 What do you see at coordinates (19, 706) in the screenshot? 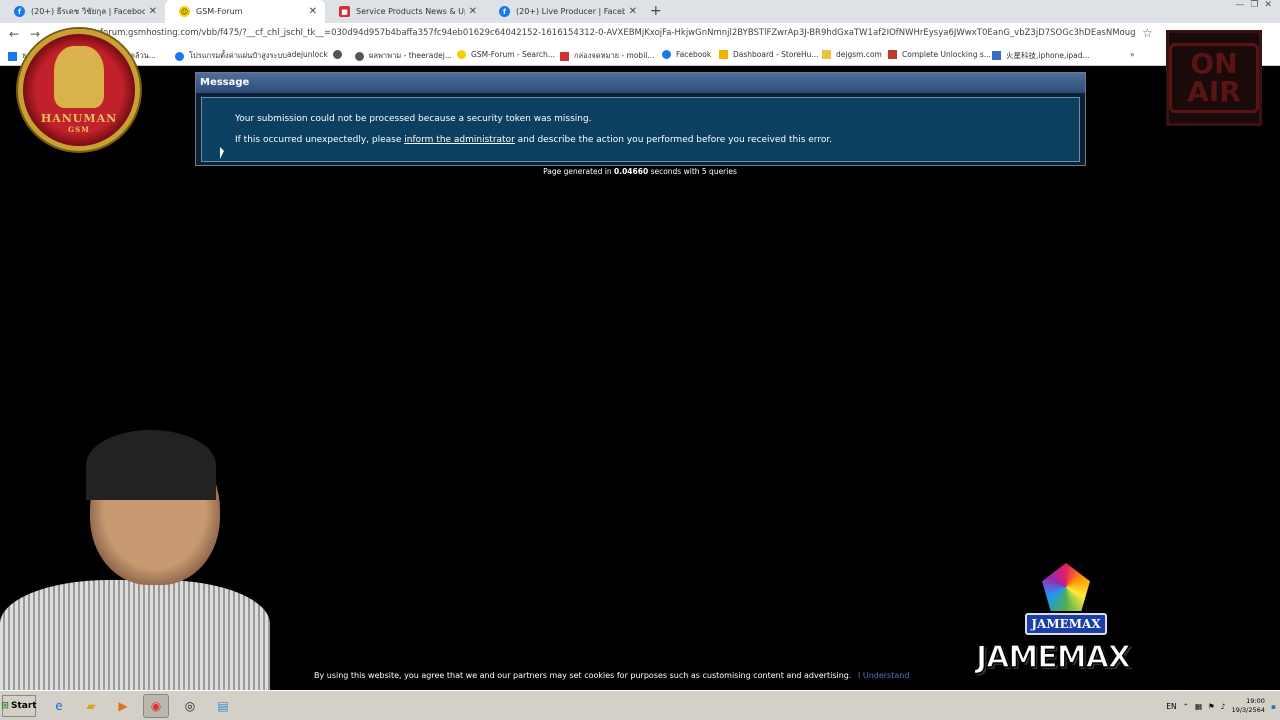
I see `start-button: ⊞ Start` at bounding box center [19, 706].